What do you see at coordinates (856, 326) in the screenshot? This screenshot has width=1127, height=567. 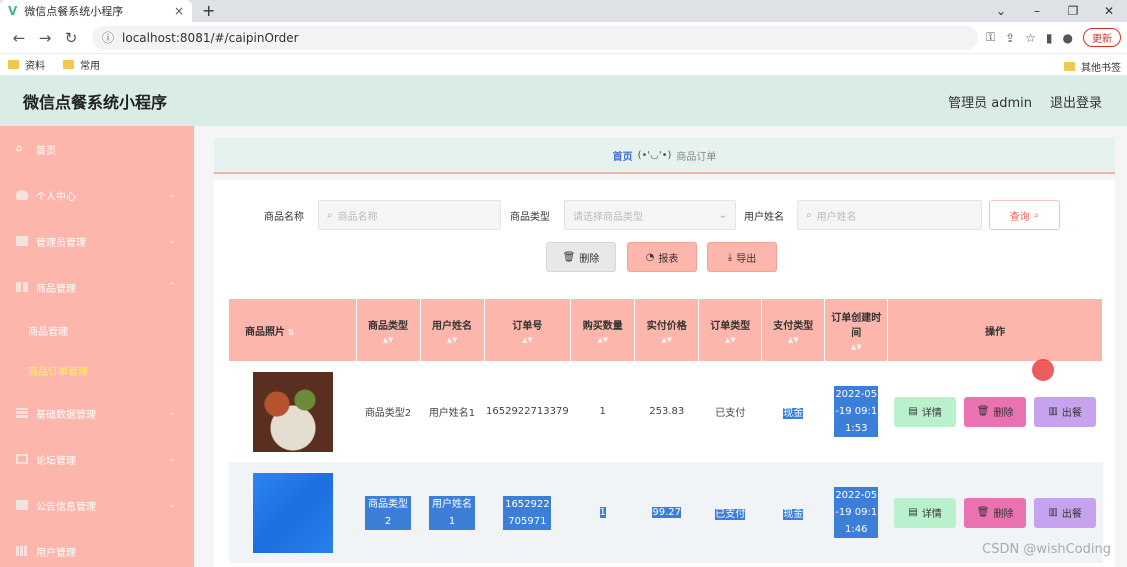 I see `header-label: 订单创建时间` at bounding box center [856, 326].